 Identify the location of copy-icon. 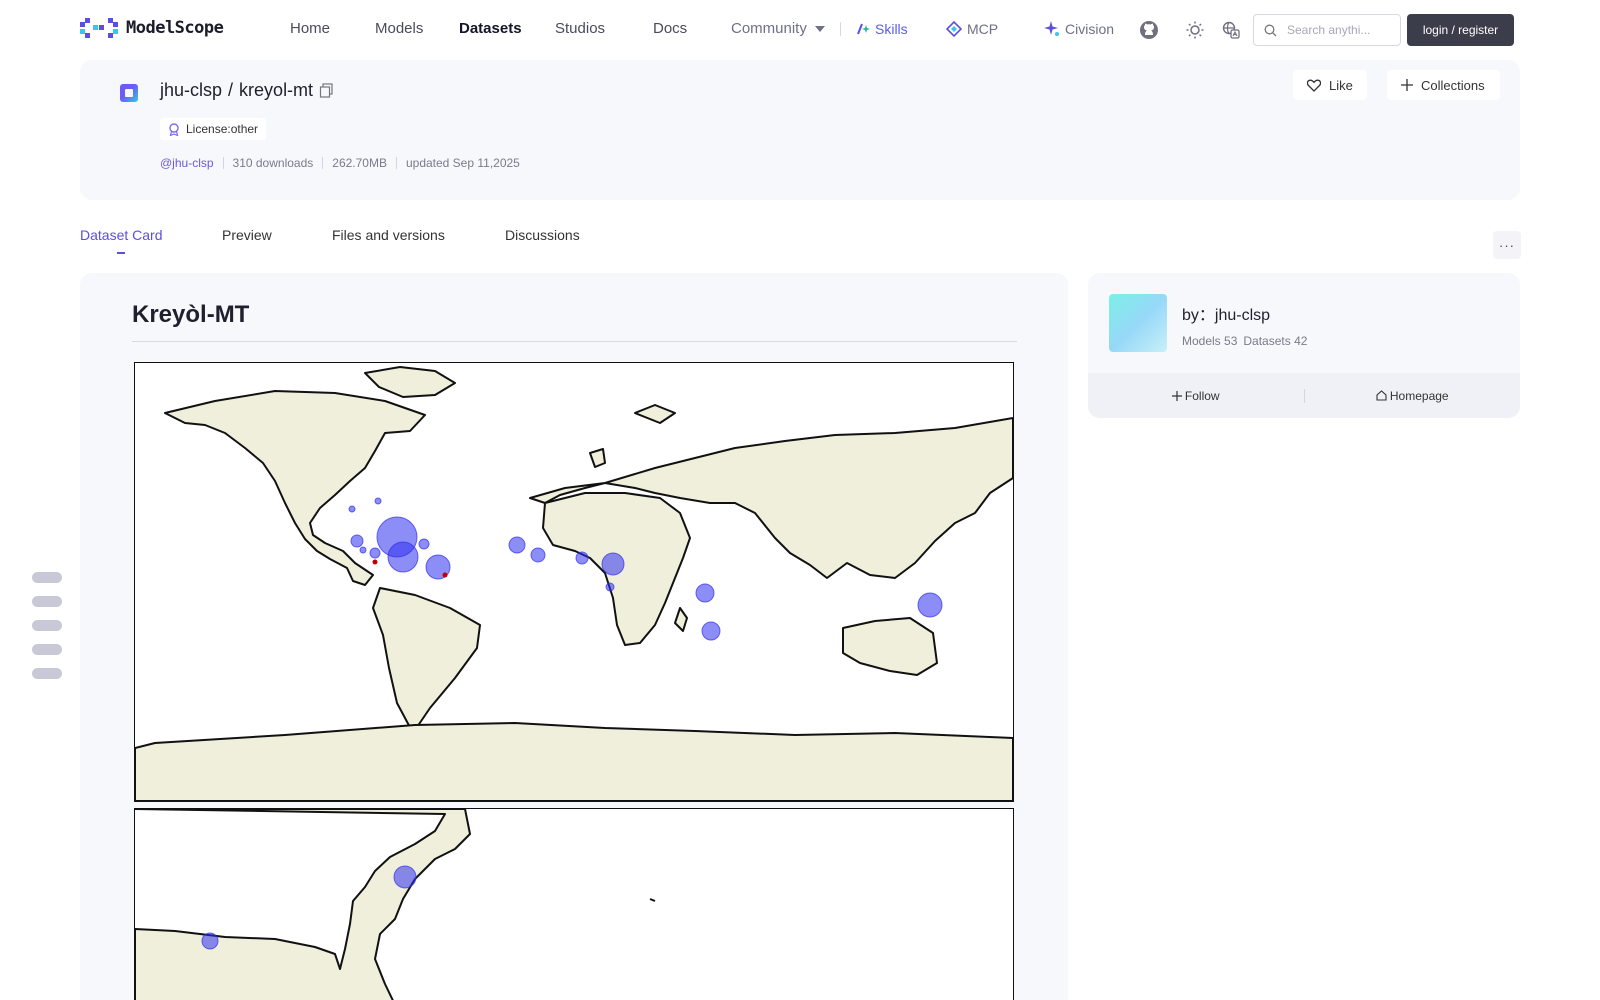
(326, 90).